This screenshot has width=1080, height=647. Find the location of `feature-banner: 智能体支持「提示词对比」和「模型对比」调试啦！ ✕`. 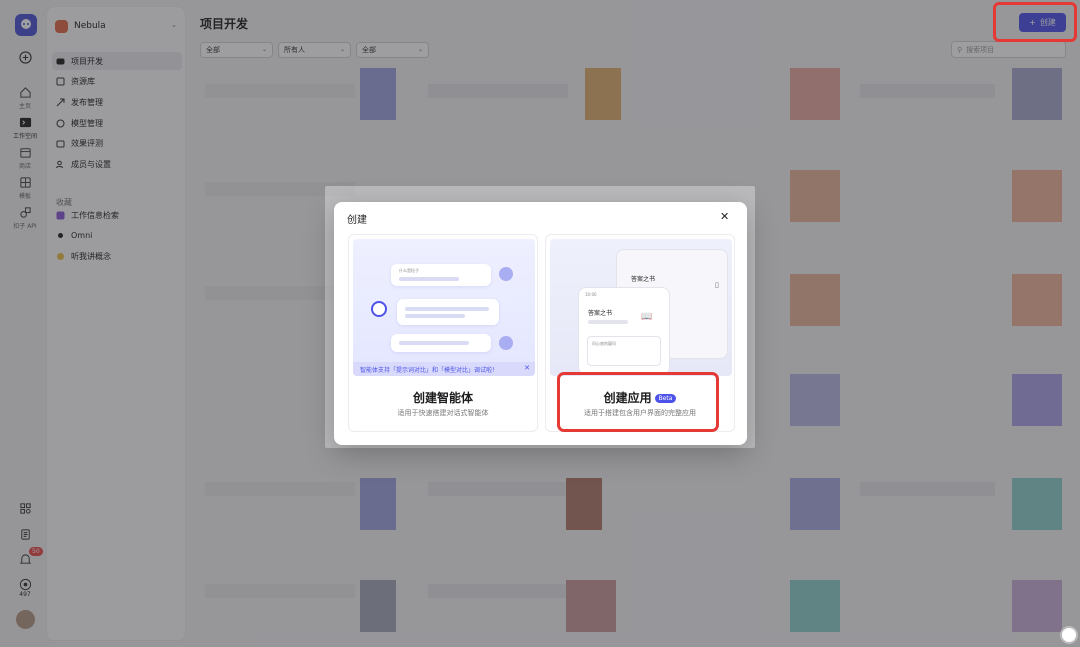

feature-banner: 智能体支持「提示词对比」和「模型对比」调试啦！ ✕ is located at coordinates (444, 369).